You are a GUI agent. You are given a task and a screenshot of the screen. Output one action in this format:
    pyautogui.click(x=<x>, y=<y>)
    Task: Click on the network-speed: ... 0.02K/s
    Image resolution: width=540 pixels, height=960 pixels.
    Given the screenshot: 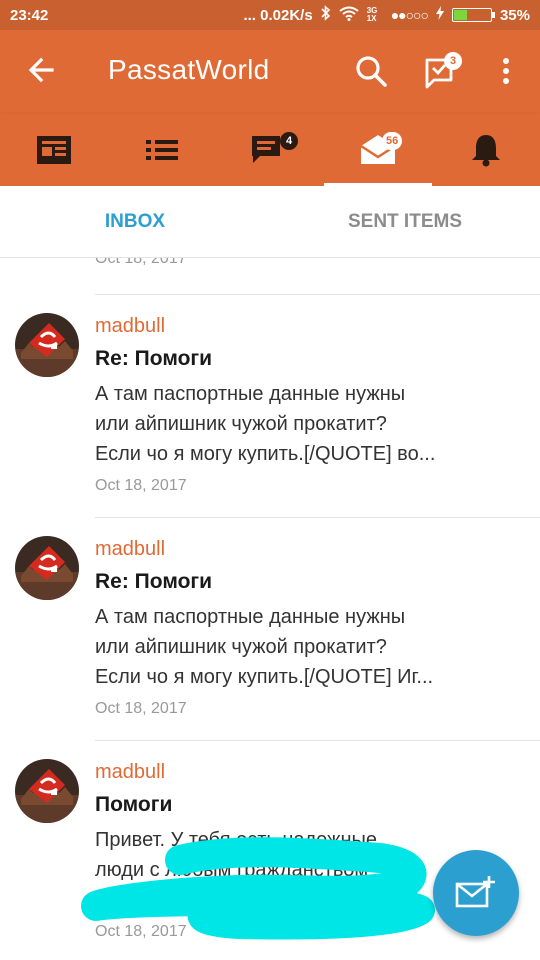 What is the action you would take?
    pyautogui.click(x=278, y=15)
    